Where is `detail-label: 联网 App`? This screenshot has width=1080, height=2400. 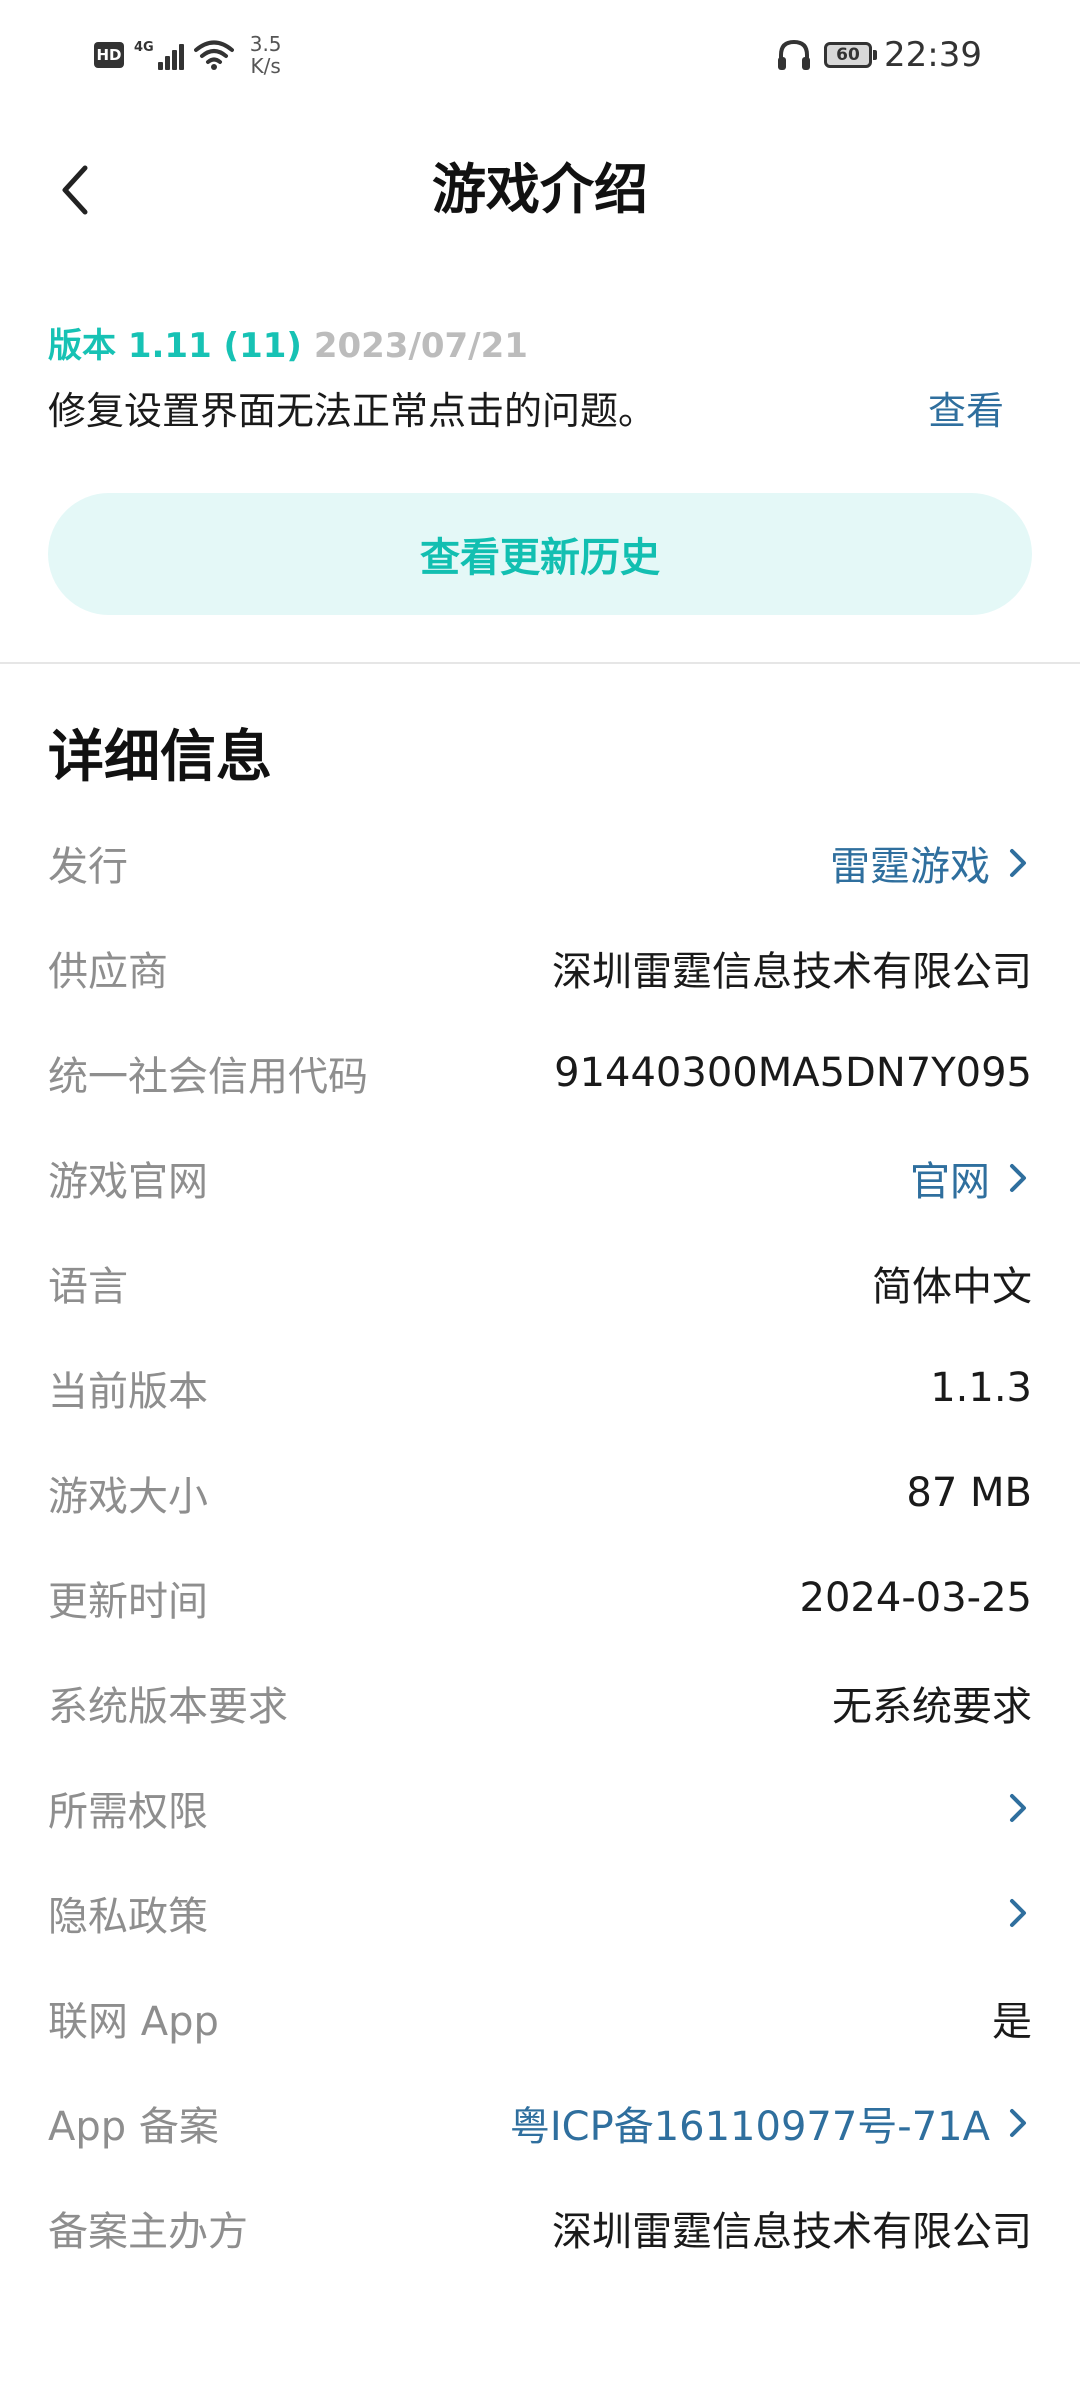
detail-label: 联网 App is located at coordinates (133, 2021).